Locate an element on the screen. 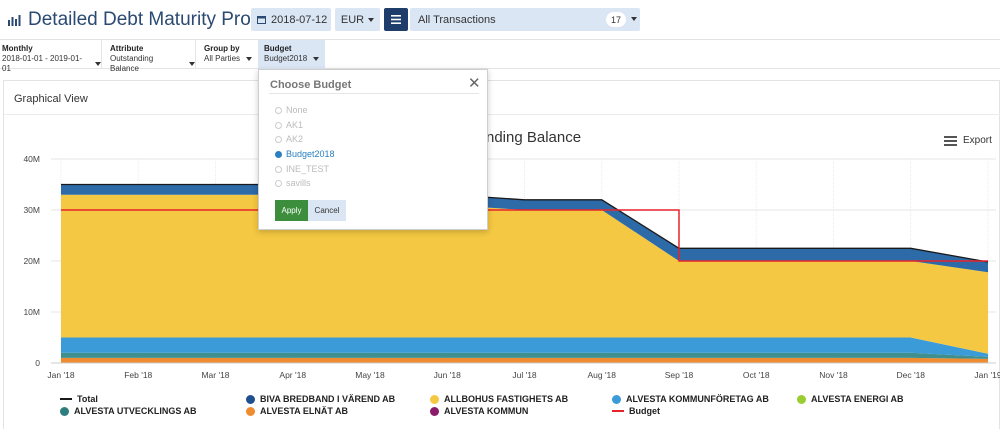  budget-option-label: AK2 is located at coordinates (295, 139).